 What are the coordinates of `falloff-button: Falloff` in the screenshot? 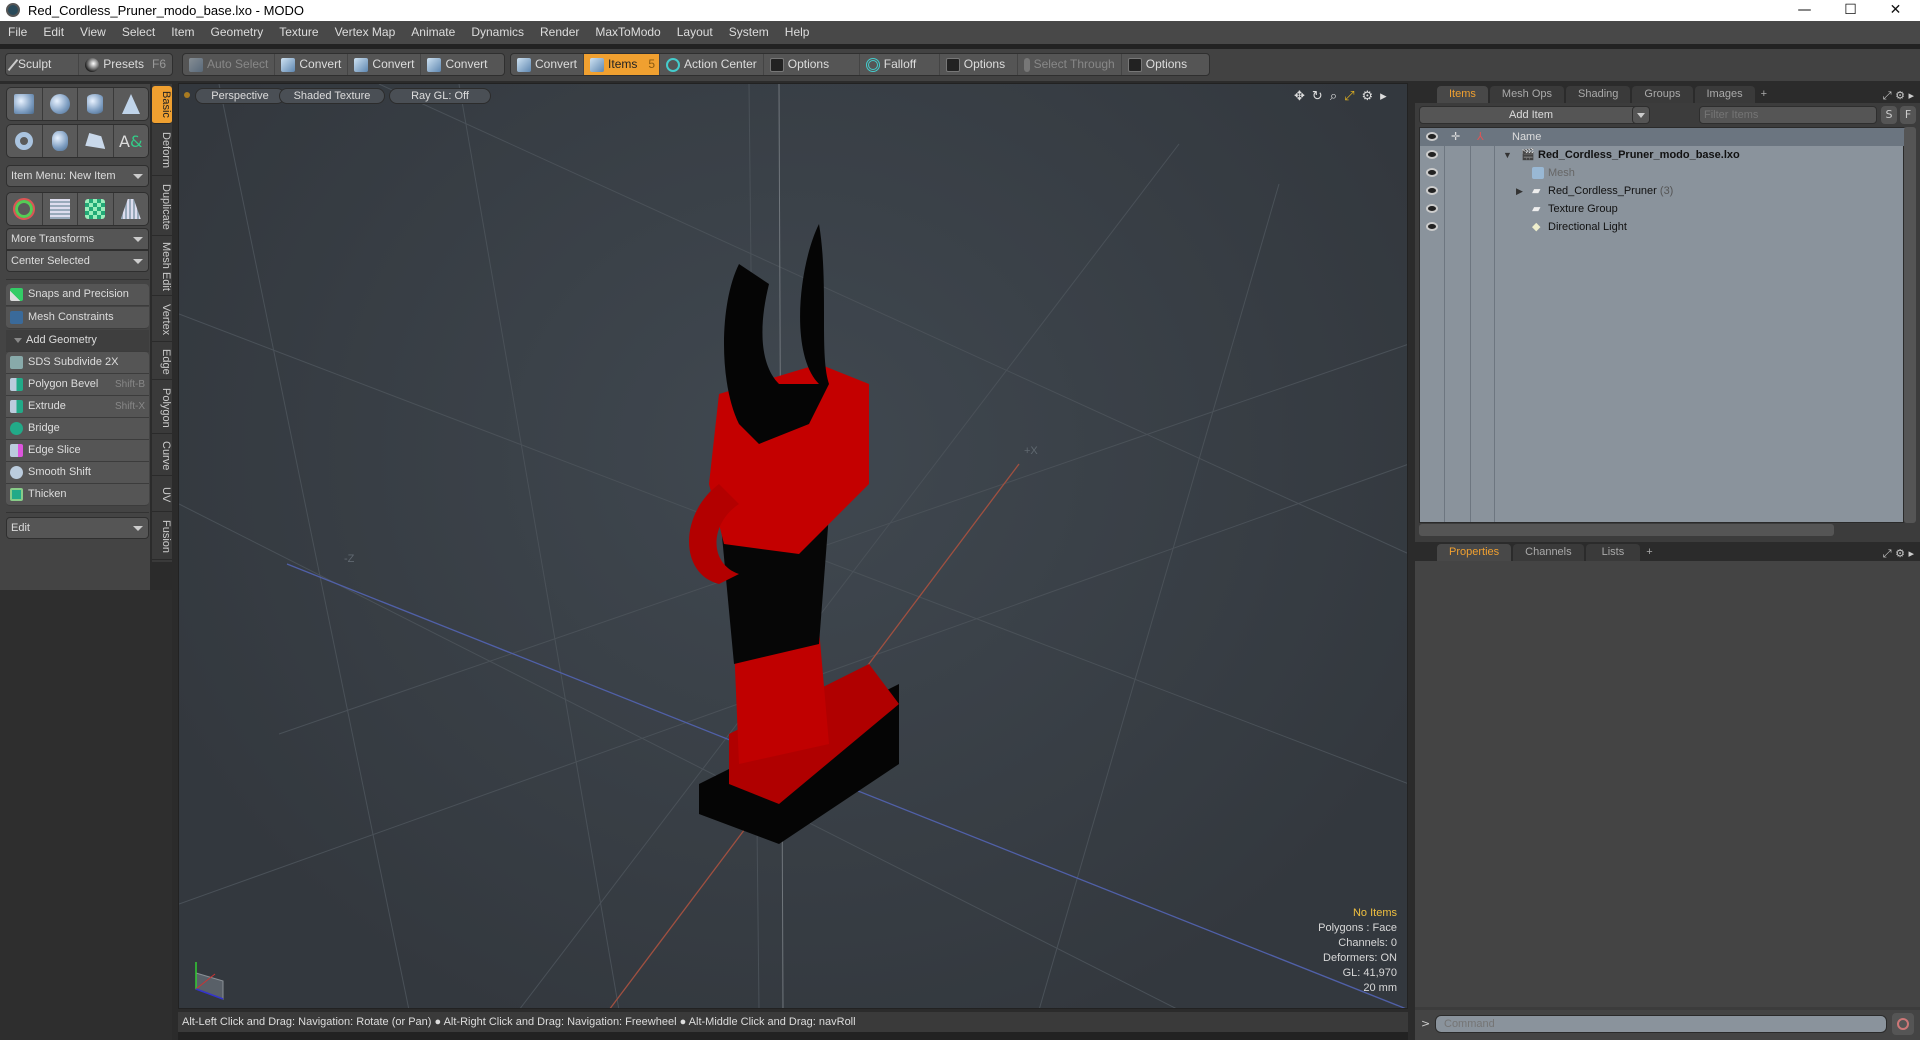 It's located at (900, 64).